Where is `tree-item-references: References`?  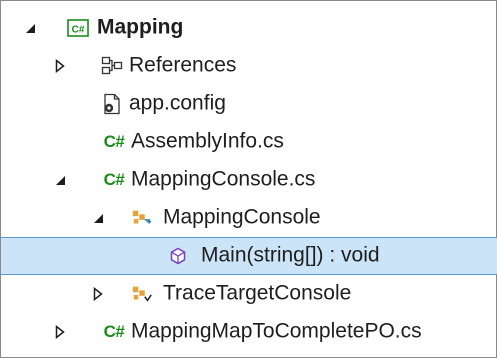
tree-item-references: References is located at coordinates (249, 66).